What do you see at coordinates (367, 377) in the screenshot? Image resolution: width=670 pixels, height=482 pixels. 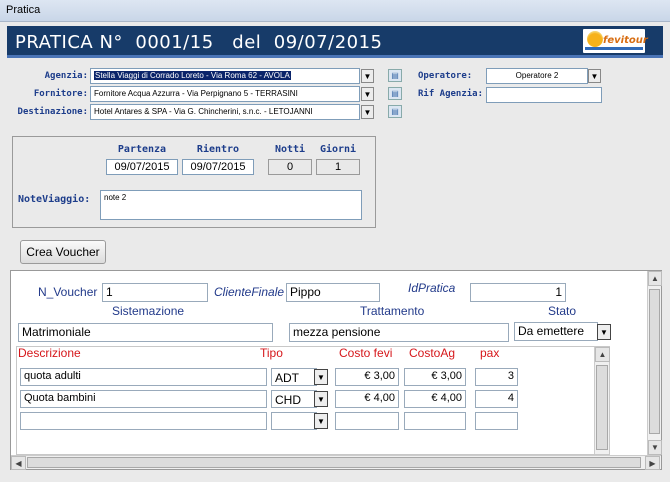 I see `row-costo-fevi: € 3,00` at bounding box center [367, 377].